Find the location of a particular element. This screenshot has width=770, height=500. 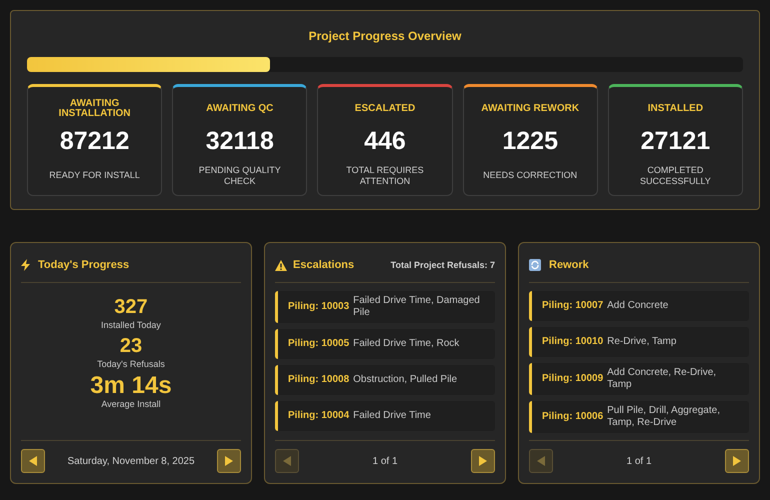

item-description: Pull Pile, Drill, Aggregate, Tamp, Re-Drive is located at coordinates (664, 416).